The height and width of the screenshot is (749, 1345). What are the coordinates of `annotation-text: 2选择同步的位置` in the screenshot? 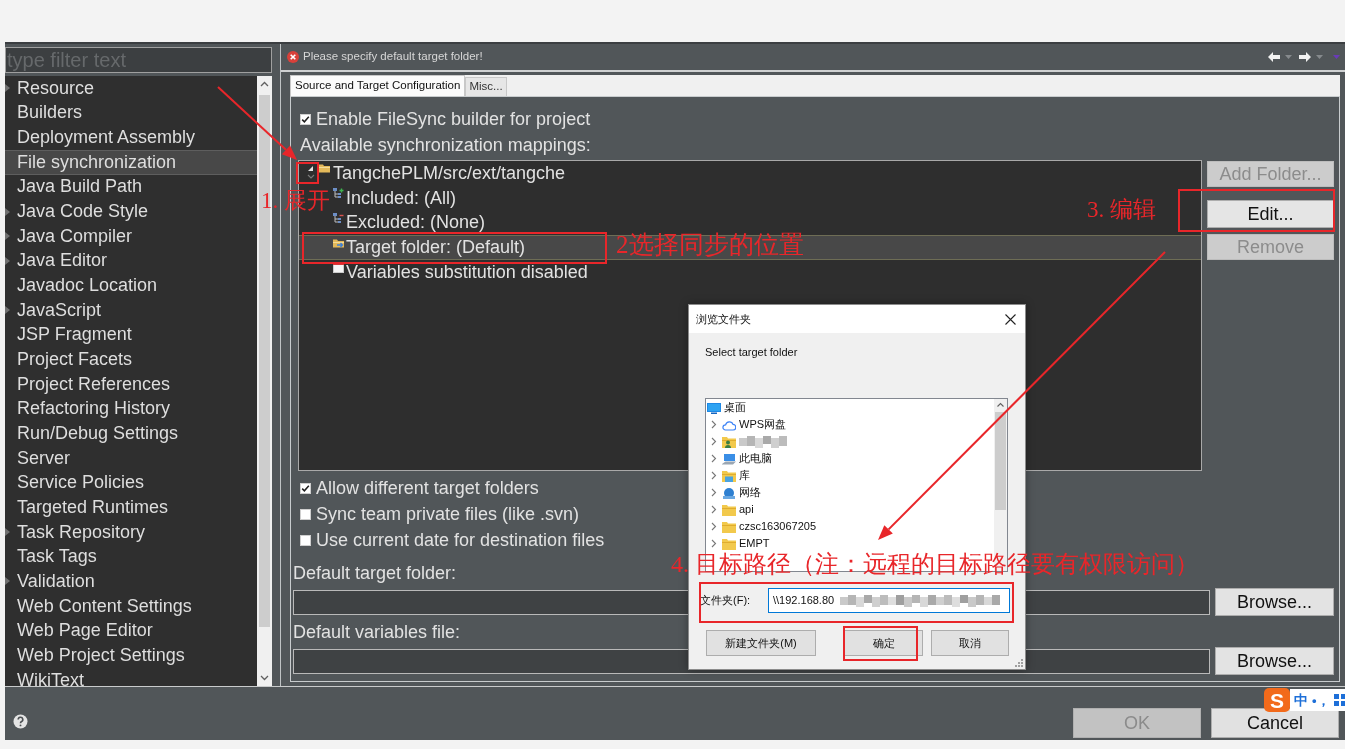 It's located at (710, 244).